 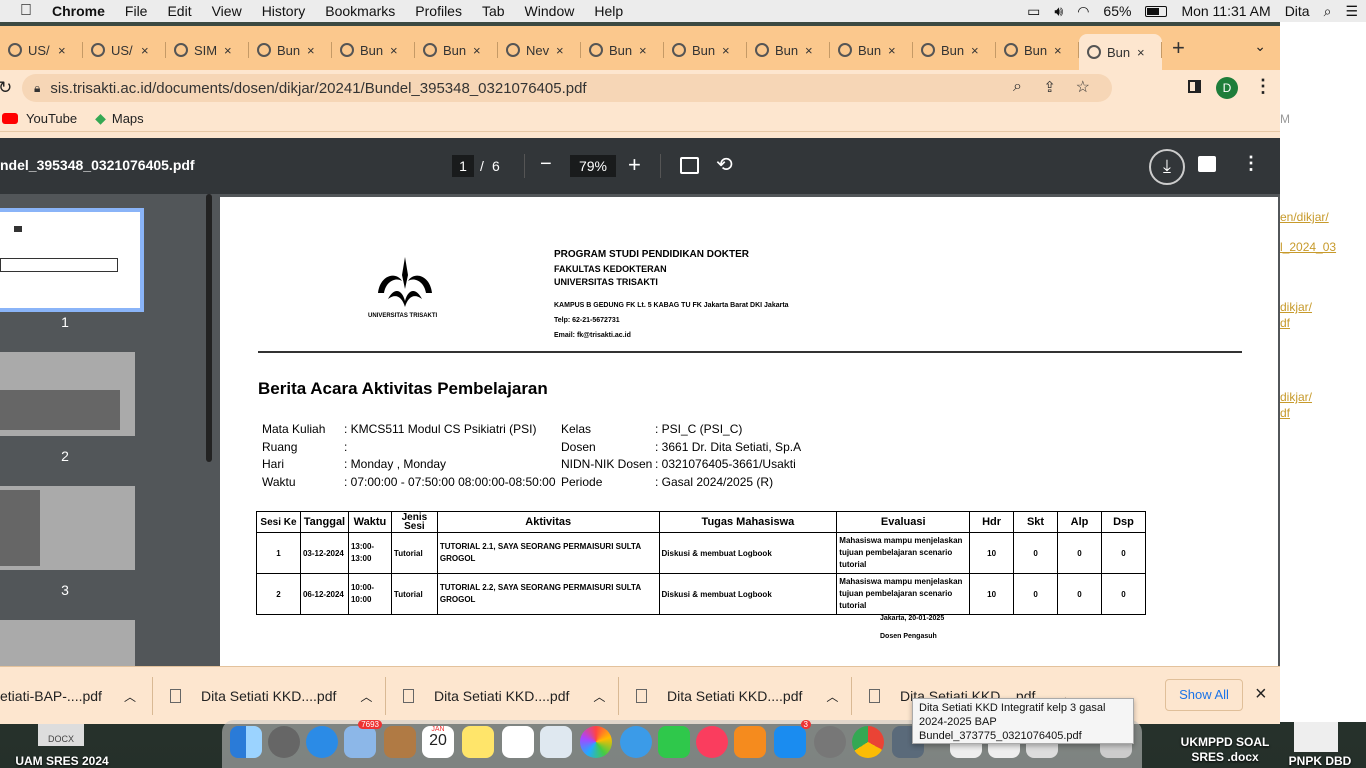 I want to click on close-downloads-button: ×, so click(x=1261, y=694).